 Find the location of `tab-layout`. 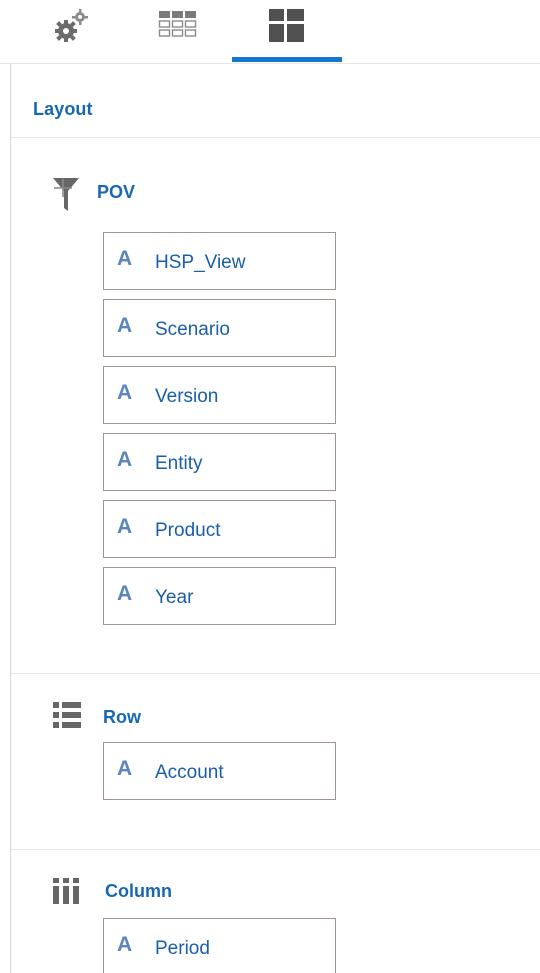

tab-layout is located at coordinates (287, 32).